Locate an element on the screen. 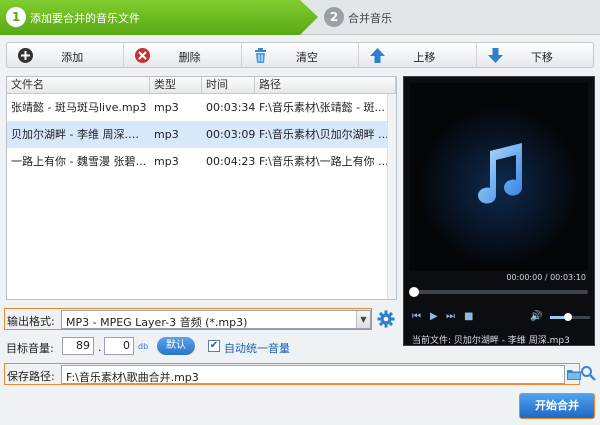  save-path-input: F:\音乐素材\歌曲合并.mp3 is located at coordinates (313, 374).